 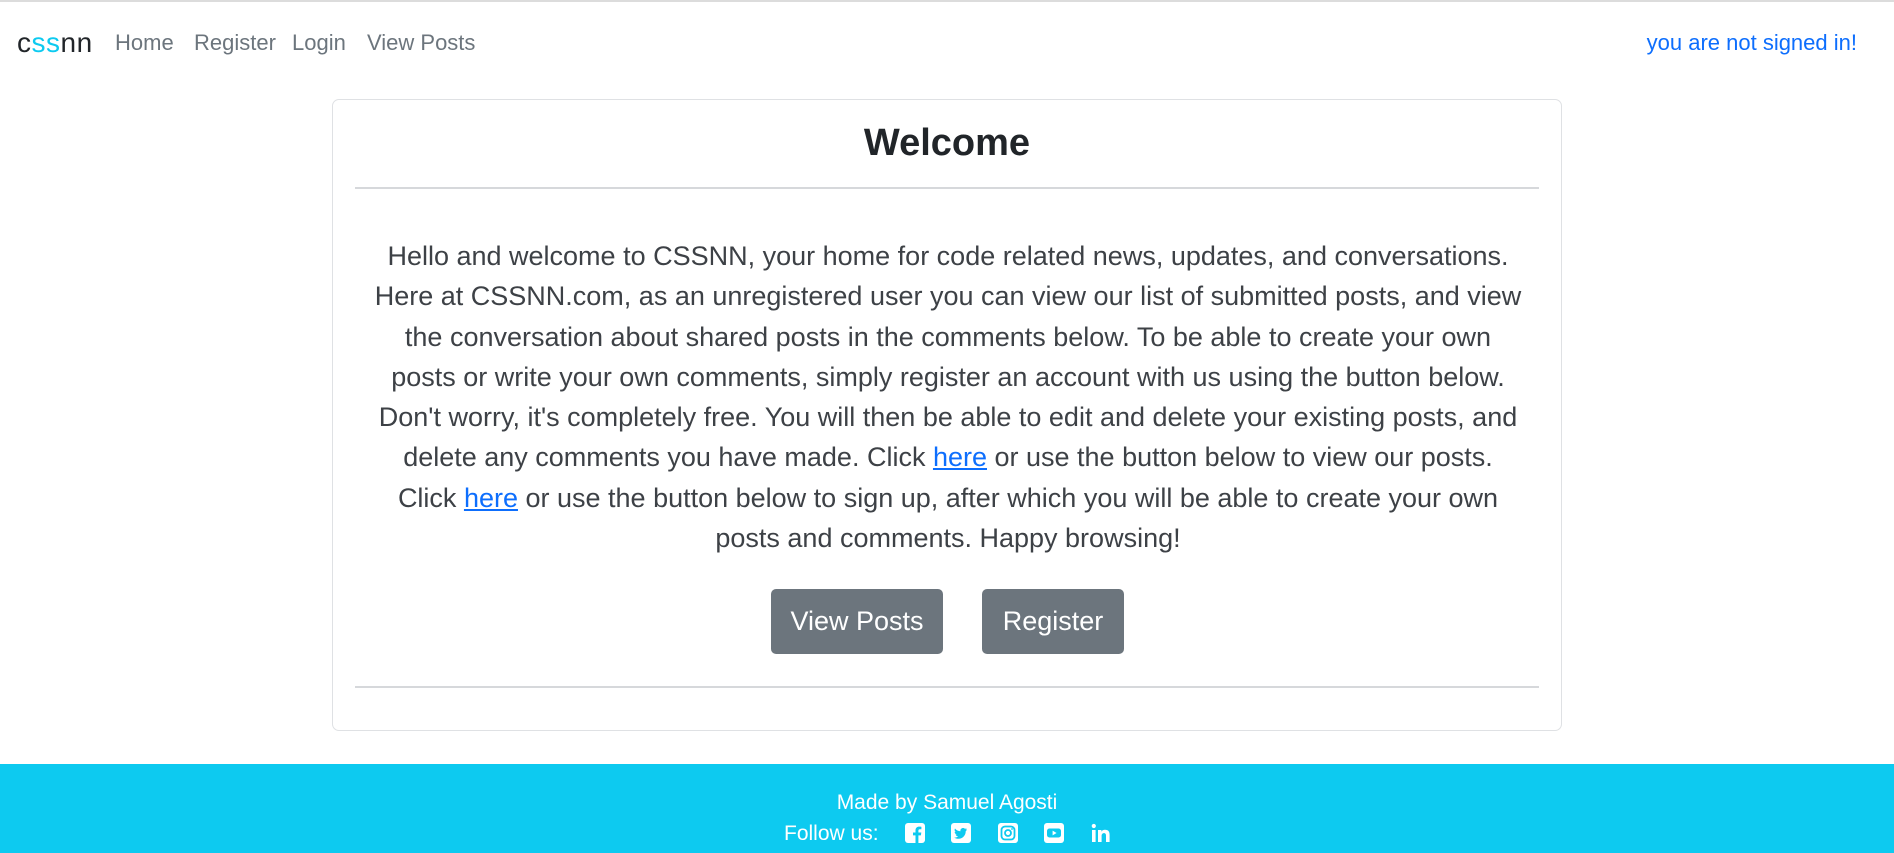 I want to click on sign-in-status-link: you are not signed in!, so click(x=1752, y=43).